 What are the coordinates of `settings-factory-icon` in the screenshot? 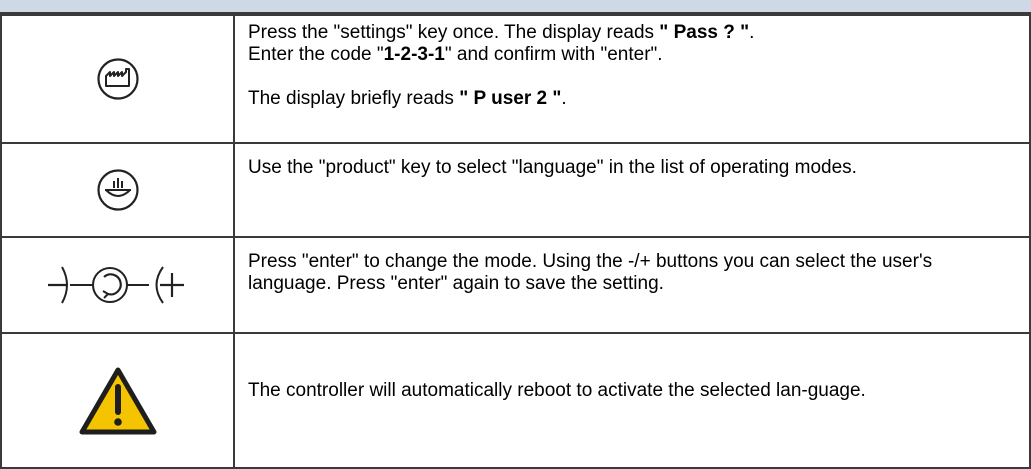 It's located at (118, 79).